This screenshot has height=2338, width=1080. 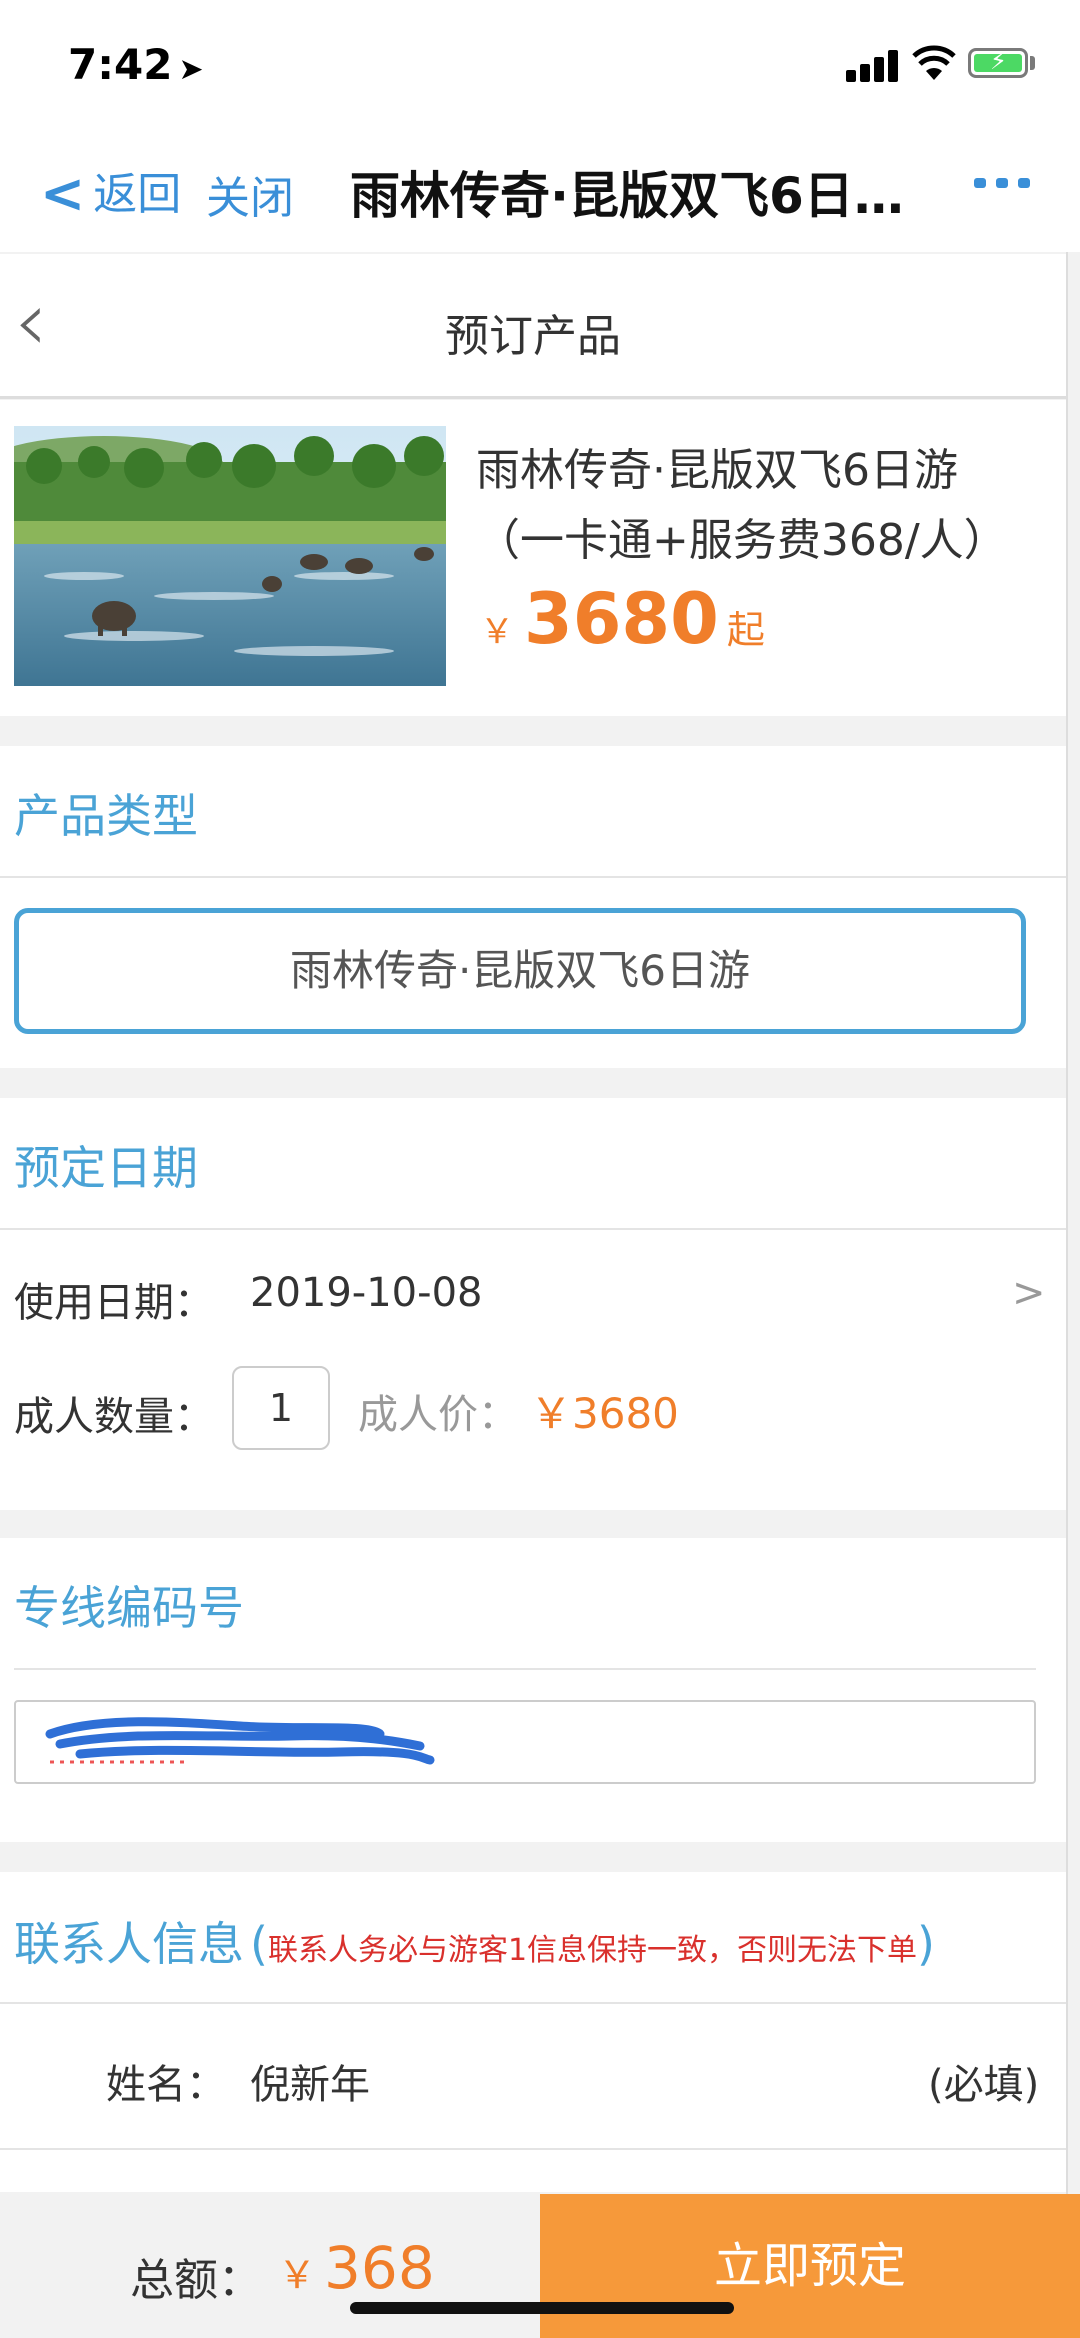 What do you see at coordinates (1029, 1293) in the screenshot?
I see `chevron-right-icon: >` at bounding box center [1029, 1293].